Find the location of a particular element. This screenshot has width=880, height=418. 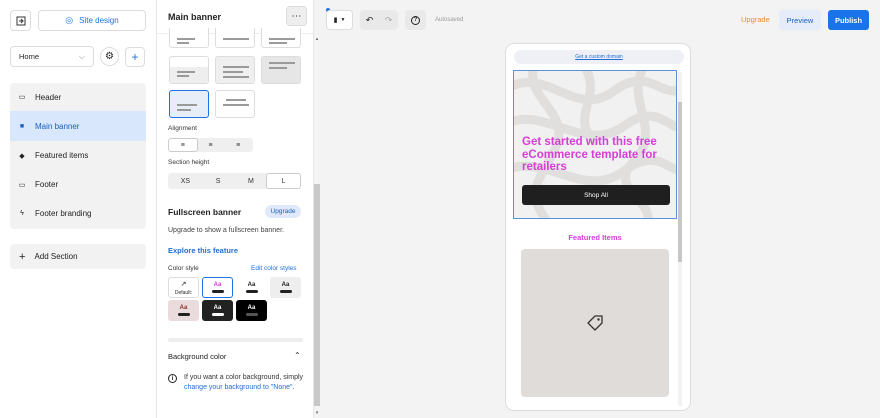

exit-icon is located at coordinates (20, 20).